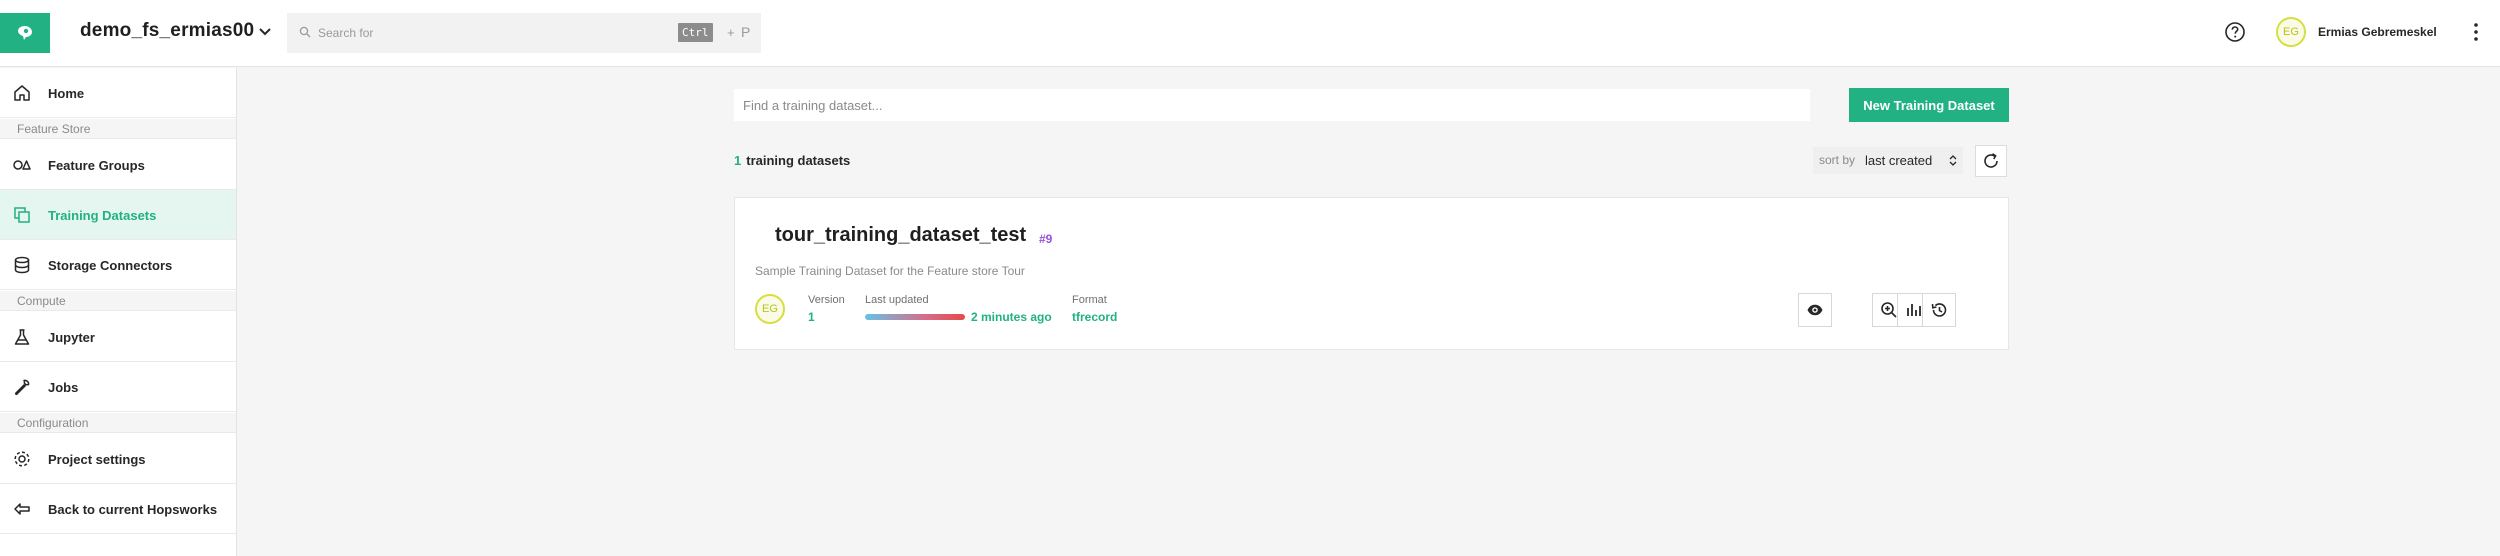  I want to click on shapes-icon, so click(22, 165).